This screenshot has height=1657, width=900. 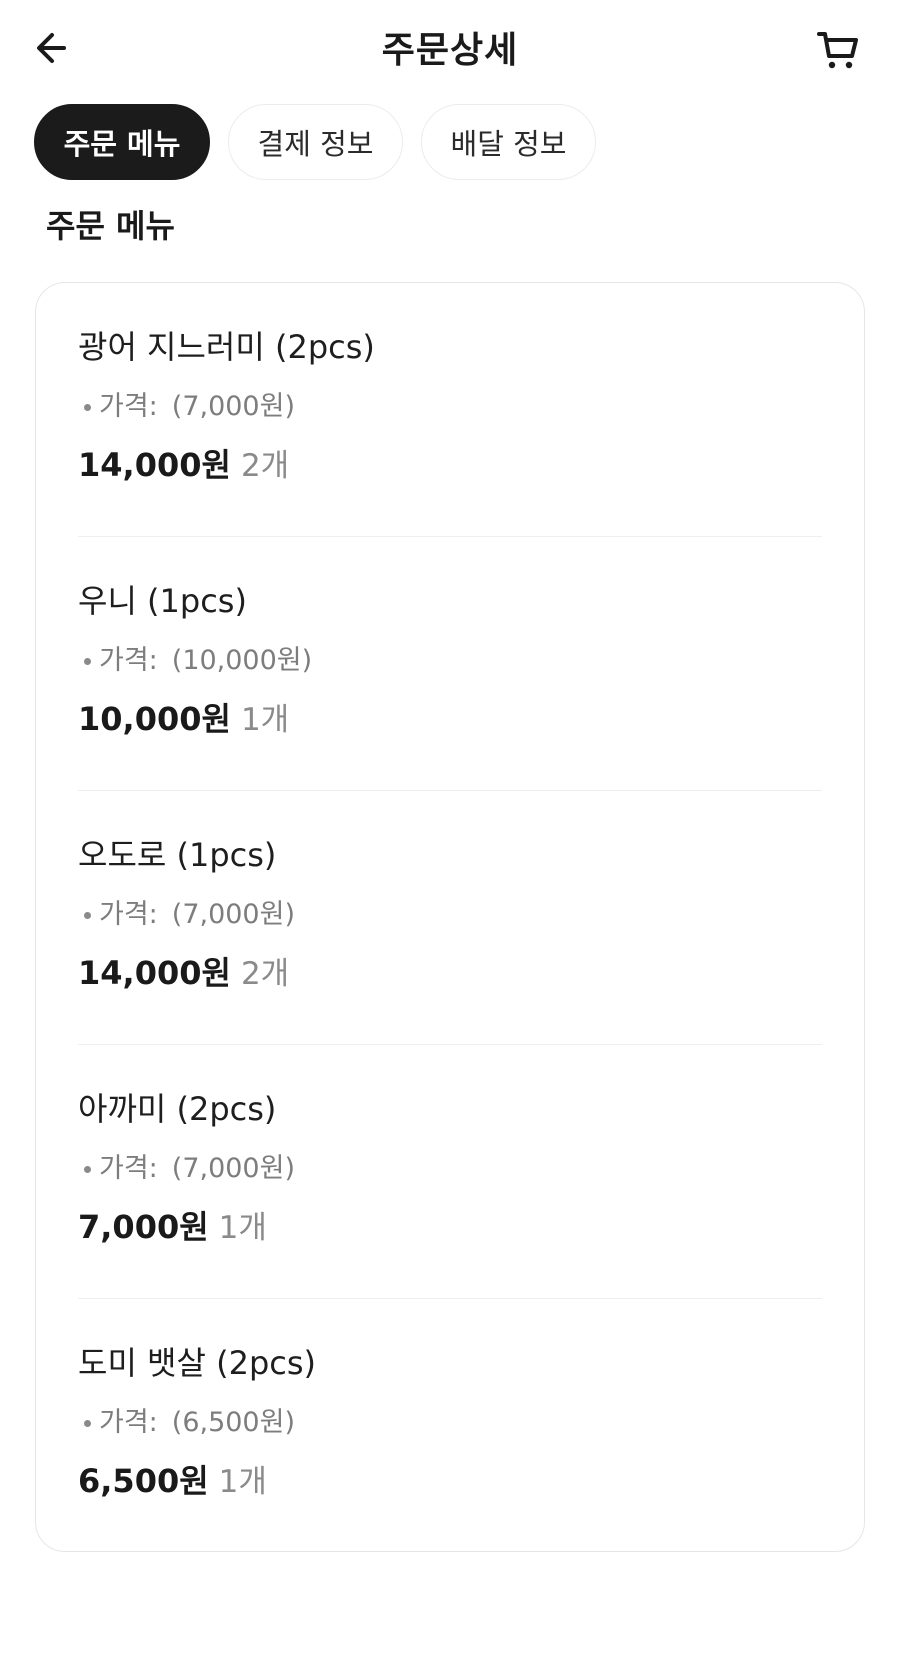 What do you see at coordinates (143, 1227) in the screenshot?
I see `total-amount: 7,000원` at bounding box center [143, 1227].